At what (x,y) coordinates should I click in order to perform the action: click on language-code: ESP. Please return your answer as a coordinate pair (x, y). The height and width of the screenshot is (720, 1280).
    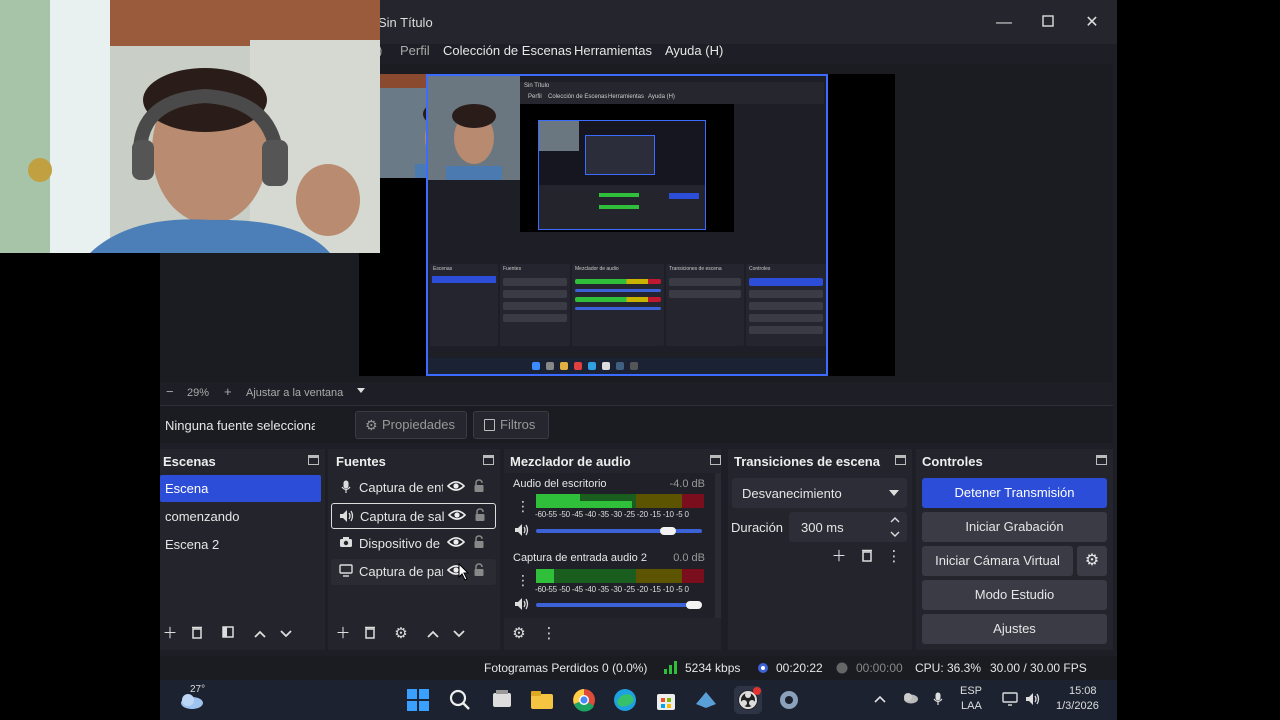
    Looking at the image, I should click on (971, 691).